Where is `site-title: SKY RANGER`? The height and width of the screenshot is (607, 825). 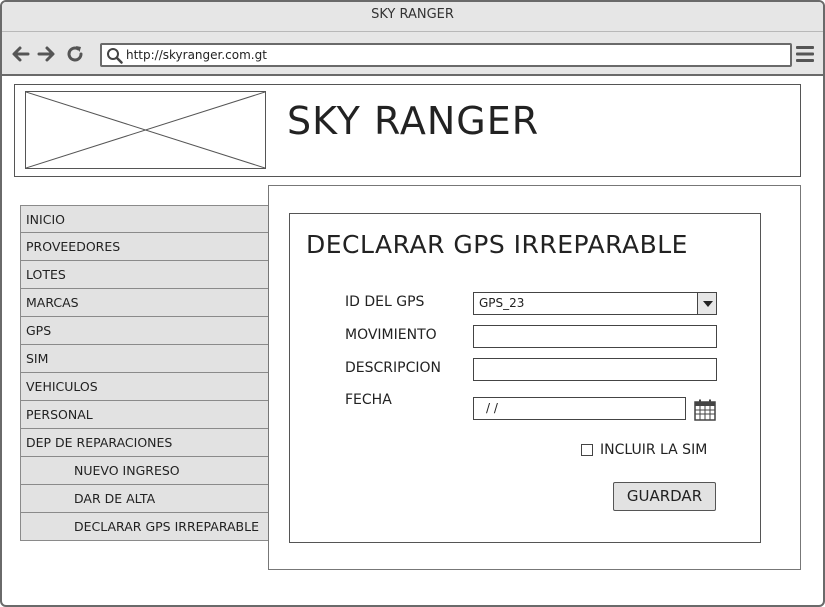
site-title: SKY RANGER is located at coordinates (413, 121).